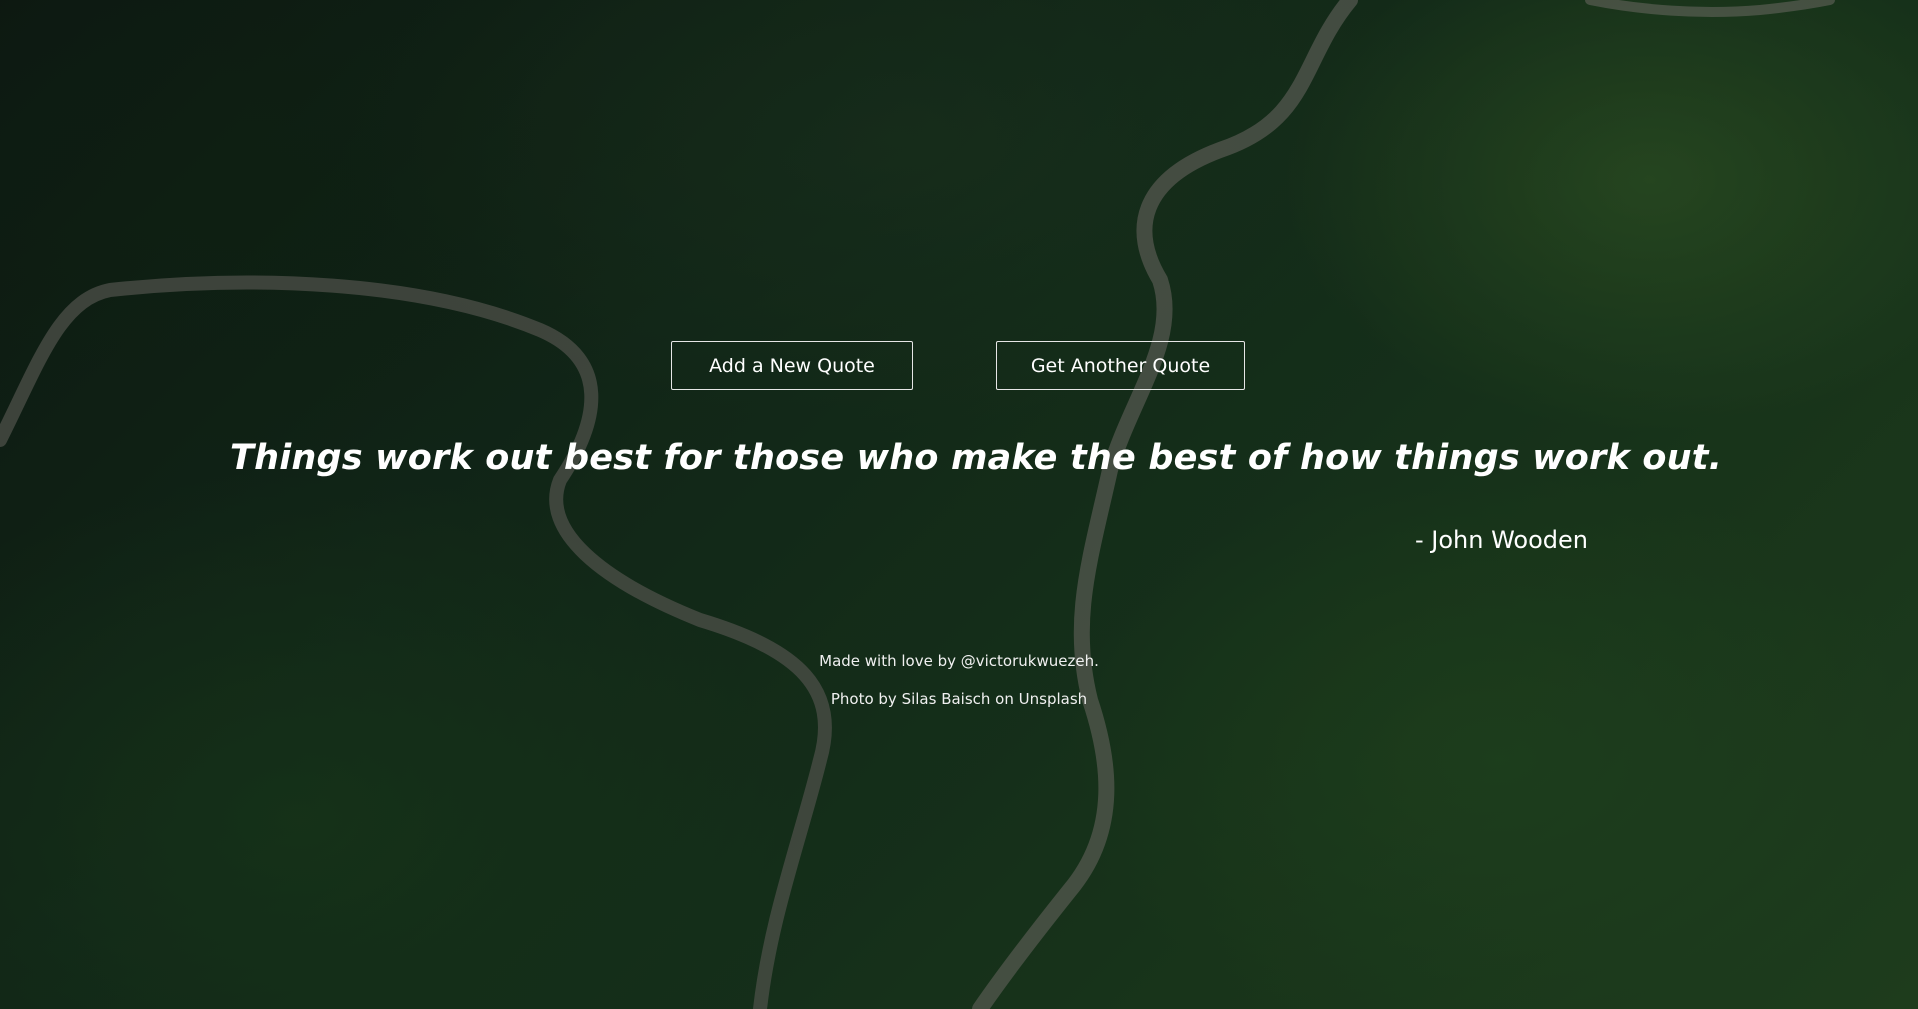 The width and height of the screenshot is (1918, 1009). I want to click on get-another-quote-button: Get Another Quote, so click(1120, 365).